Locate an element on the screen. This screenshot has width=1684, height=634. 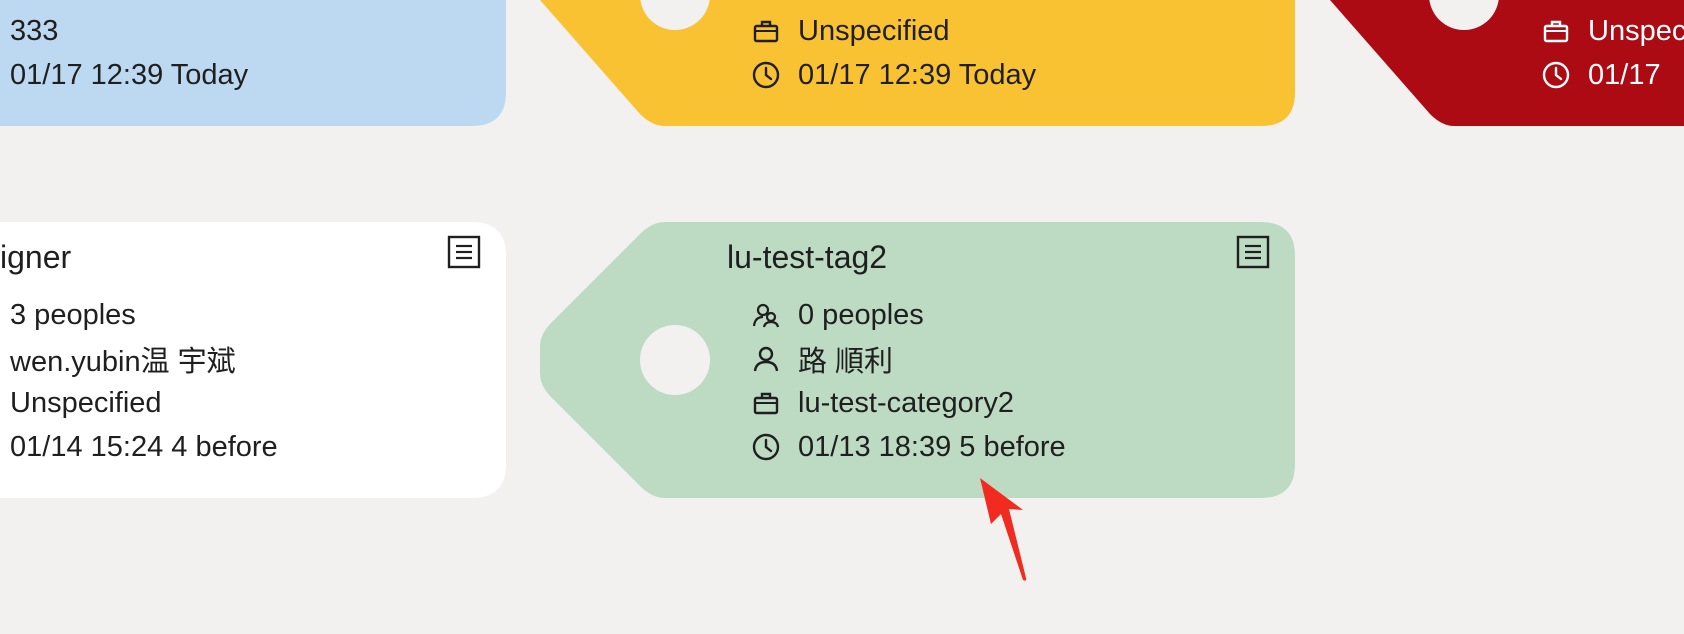
date-text: 01/17 is located at coordinates (1624, 74).